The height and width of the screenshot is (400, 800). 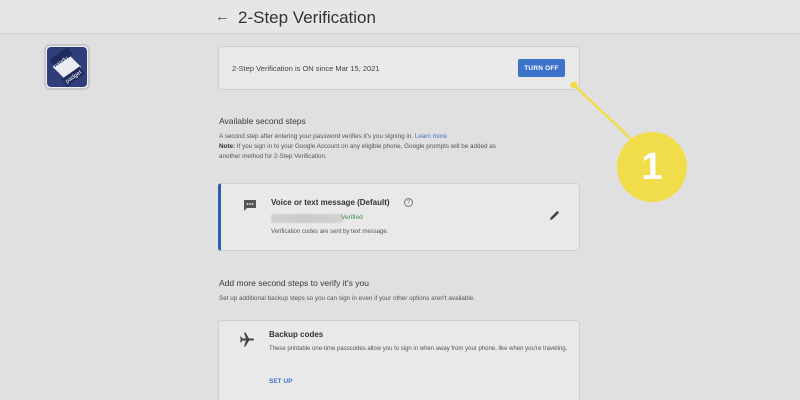 I want to click on logo-icon: pandu padget, so click(x=67, y=67).